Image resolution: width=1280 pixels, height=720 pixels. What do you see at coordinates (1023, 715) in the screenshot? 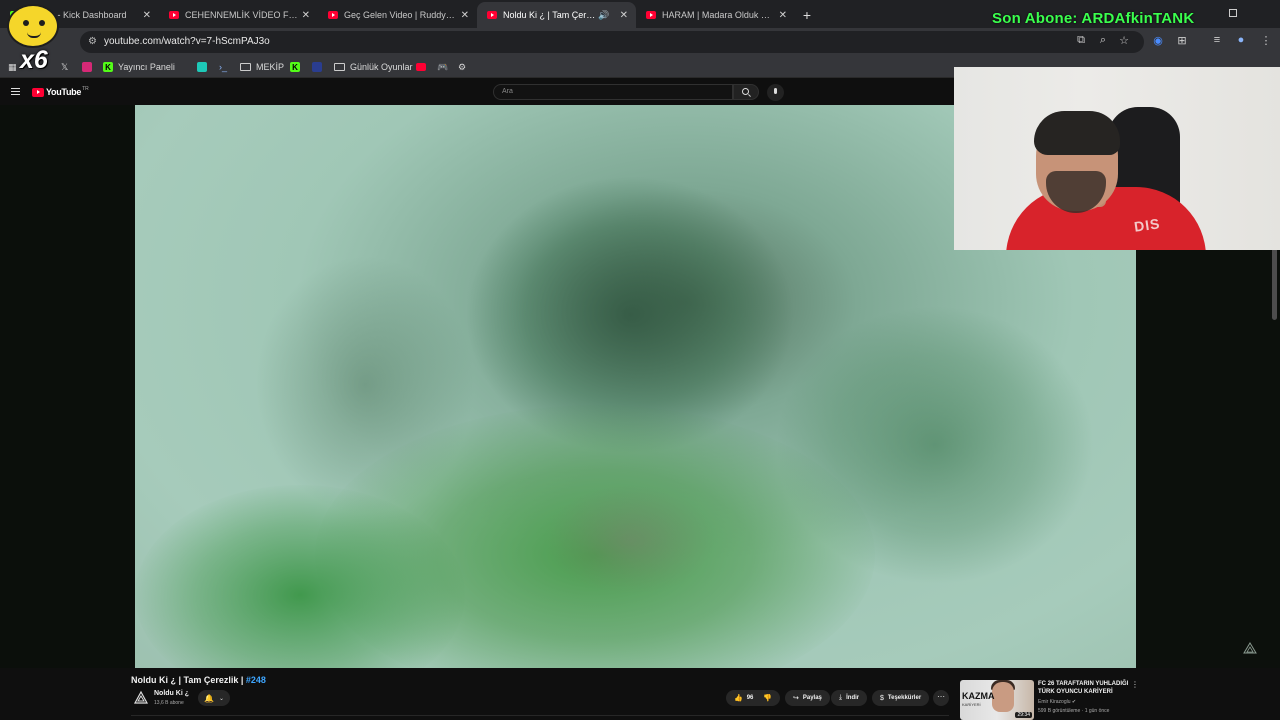
I see `video-duration: 29:34` at bounding box center [1023, 715].